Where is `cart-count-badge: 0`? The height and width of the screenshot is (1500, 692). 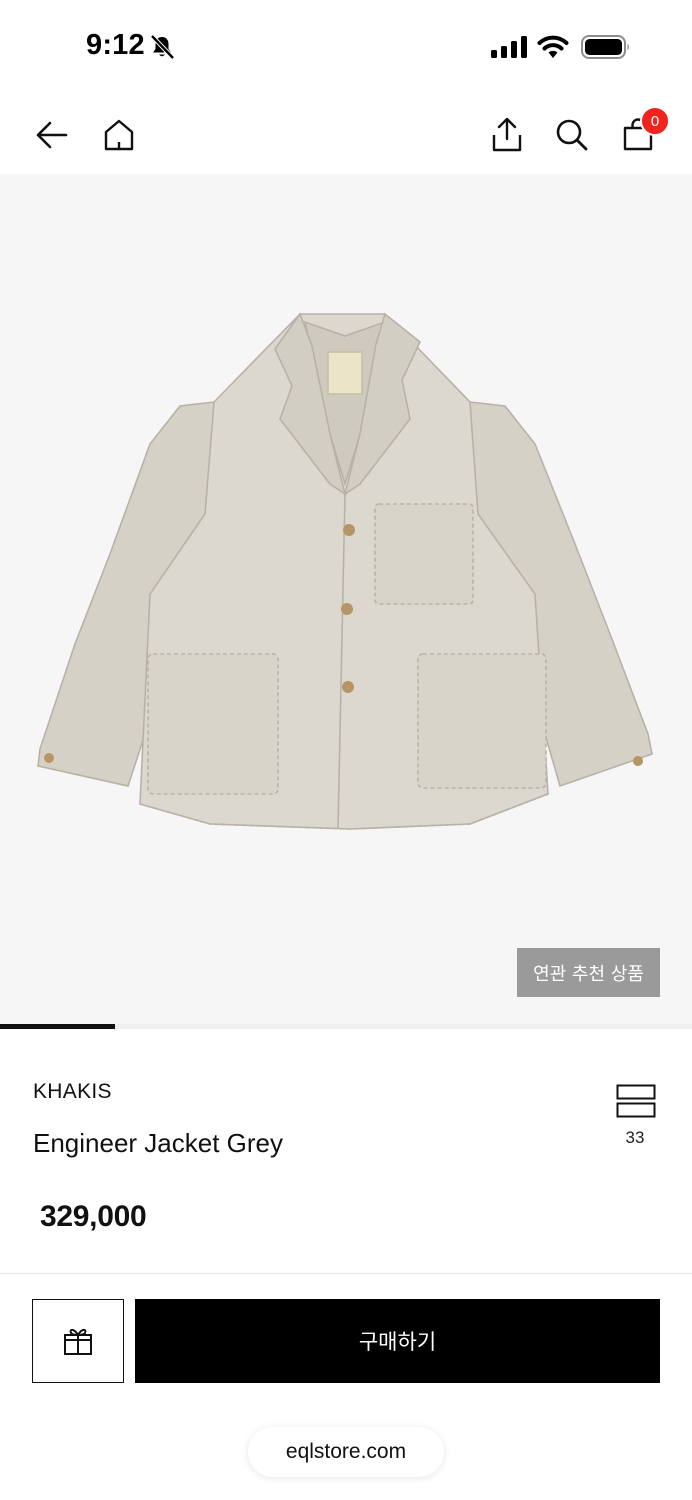
cart-count-badge: 0 is located at coordinates (655, 121).